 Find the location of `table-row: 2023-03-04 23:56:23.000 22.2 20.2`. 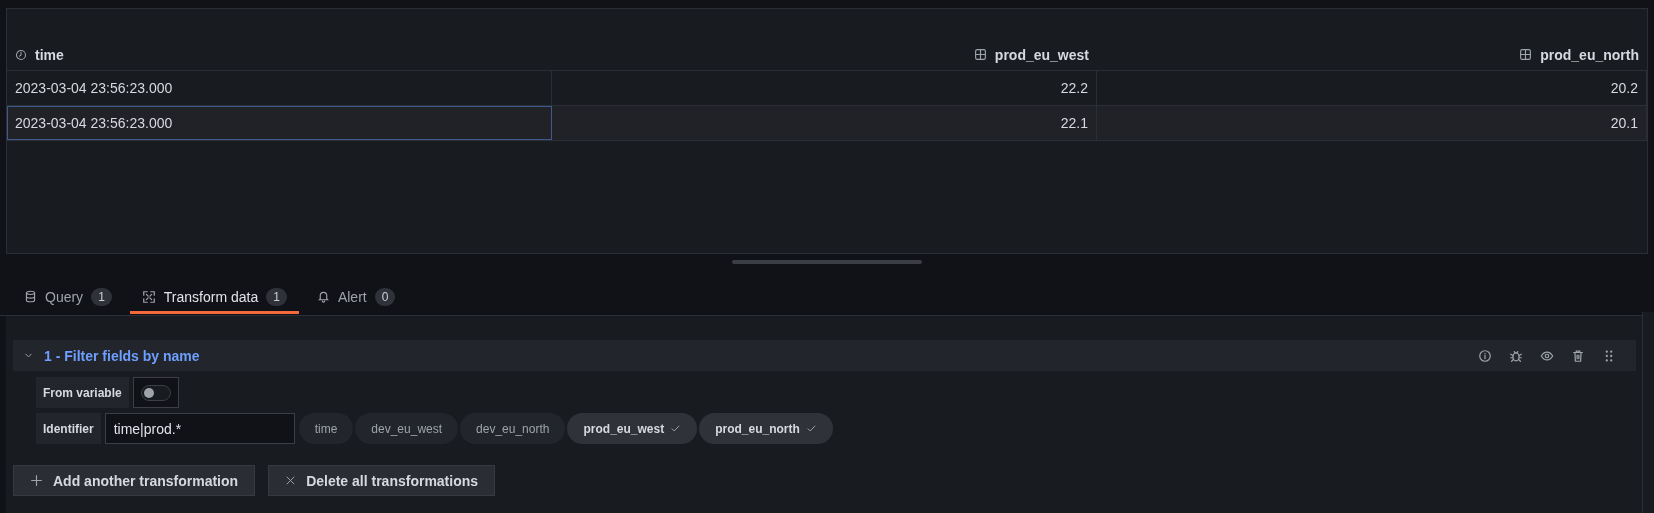

table-row: 2023-03-04 23:56:23.000 22.2 20.2 is located at coordinates (827, 88).